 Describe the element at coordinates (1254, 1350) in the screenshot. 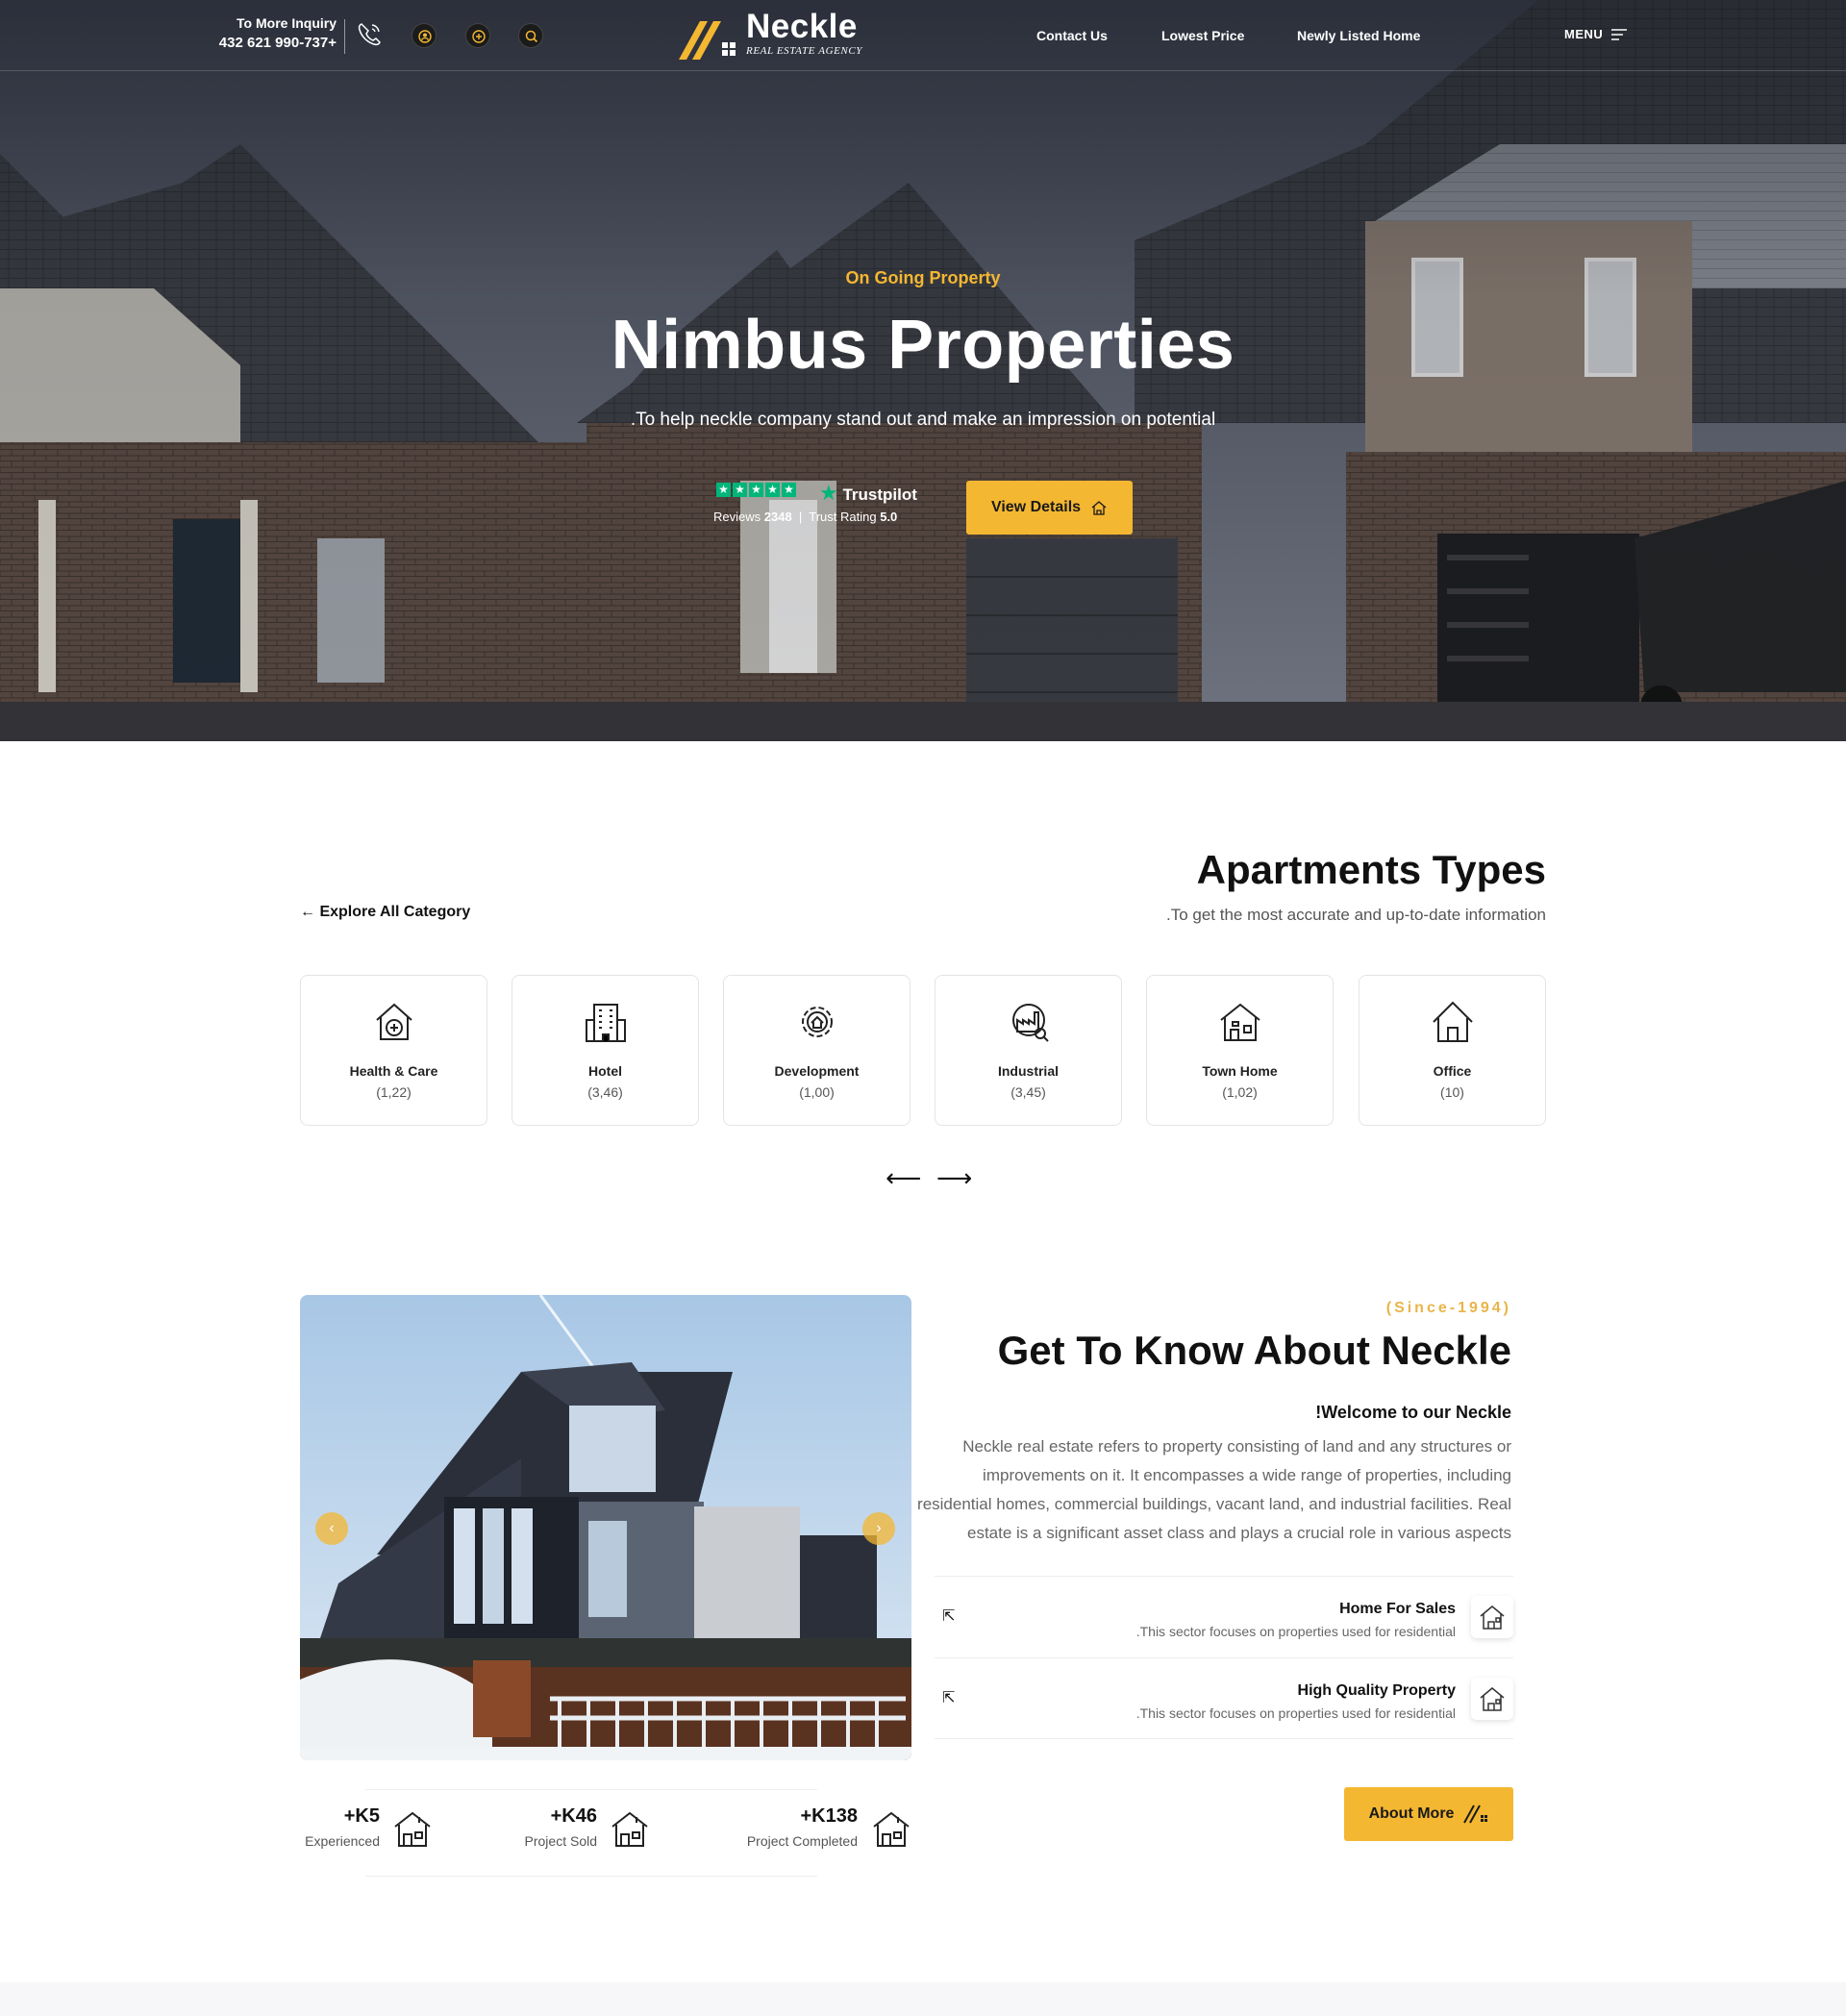

I see `about-title: Get To Know About Neckle` at that location.